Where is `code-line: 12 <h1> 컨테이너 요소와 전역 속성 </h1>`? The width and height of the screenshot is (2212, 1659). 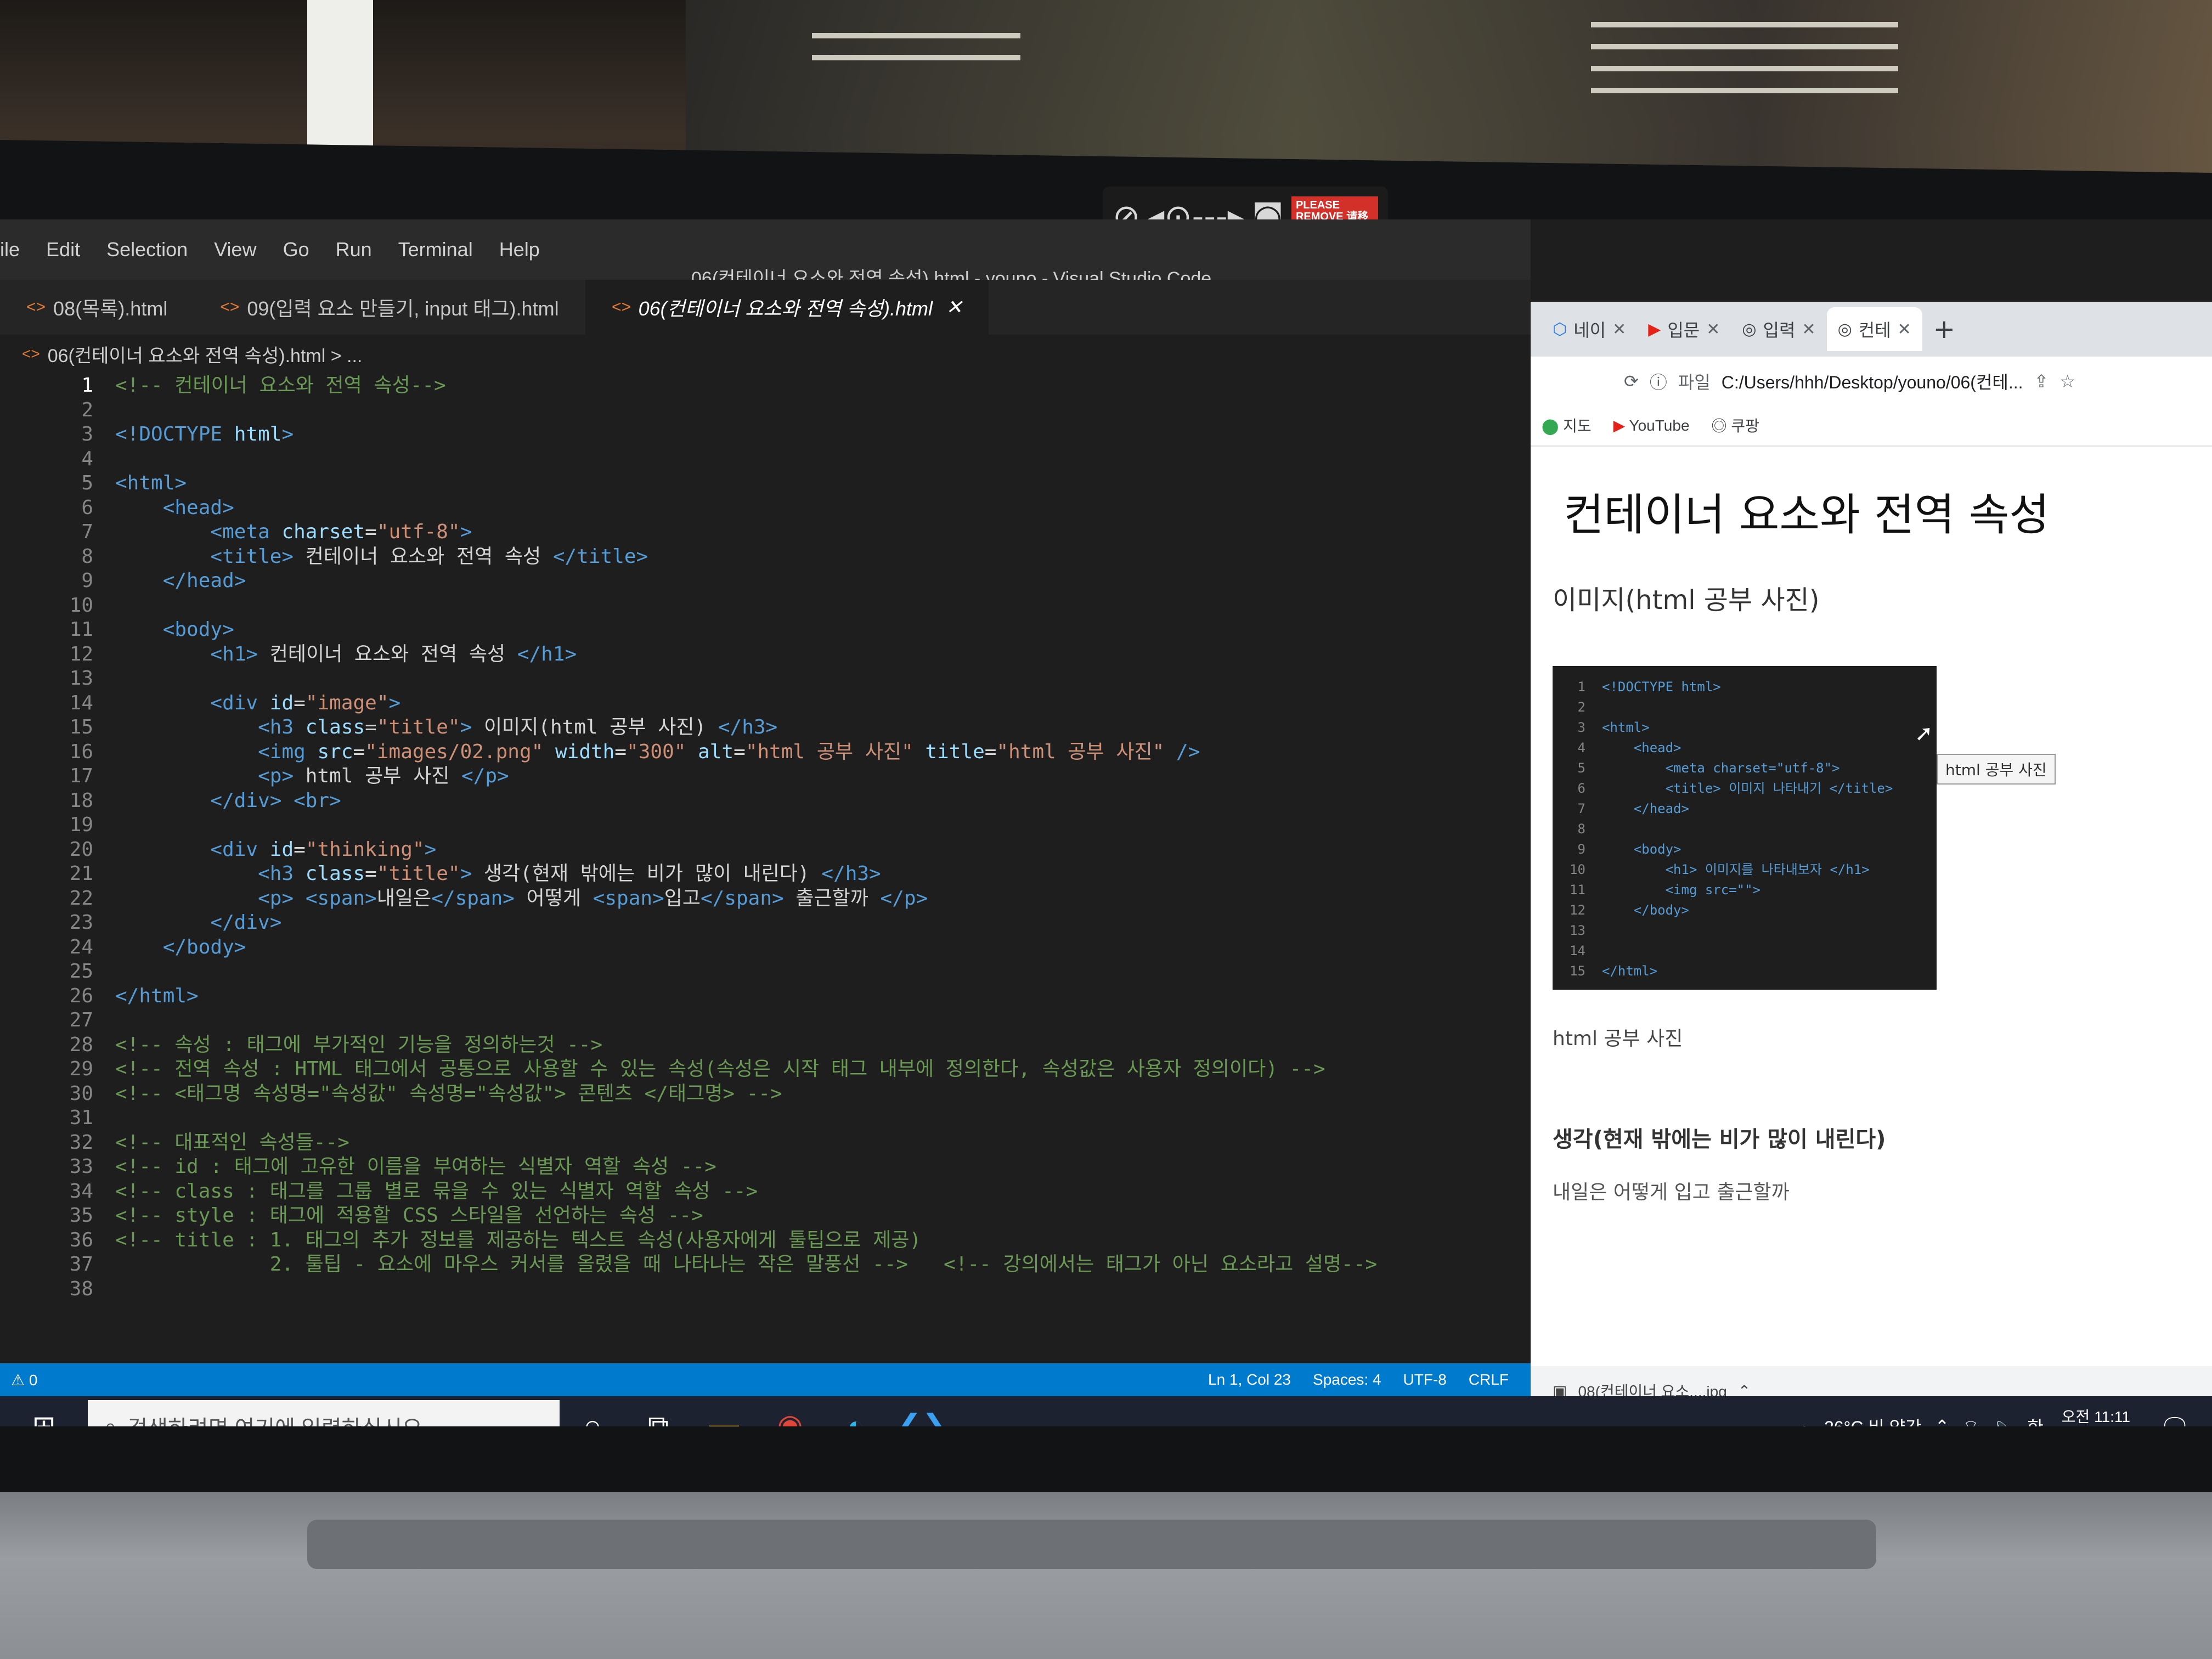
code-line: 12 <h1> 컨테이너 요소와 전역 속성 </h1> is located at coordinates (766, 654).